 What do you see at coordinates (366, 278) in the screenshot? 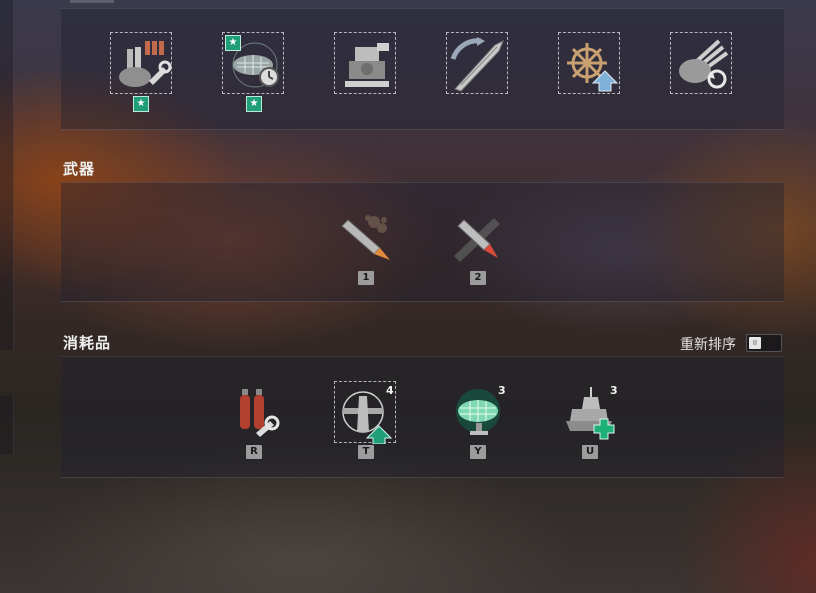
I see `weapon-key-1: 1` at bounding box center [366, 278].